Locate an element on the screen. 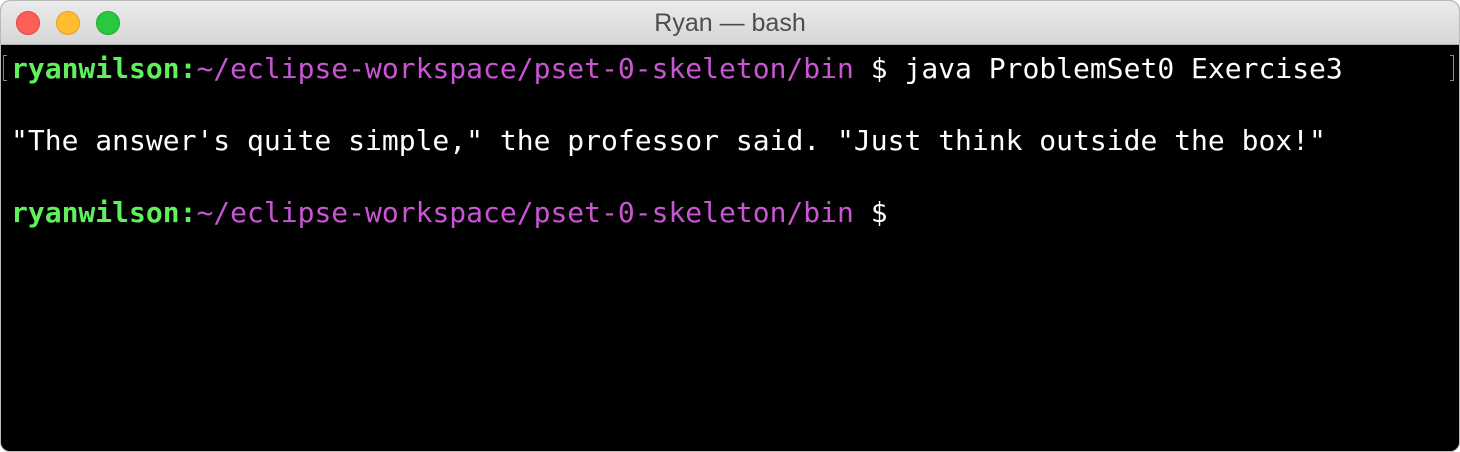 The height and width of the screenshot is (452, 1460). window-title: Ryan — bash is located at coordinates (730, 23).